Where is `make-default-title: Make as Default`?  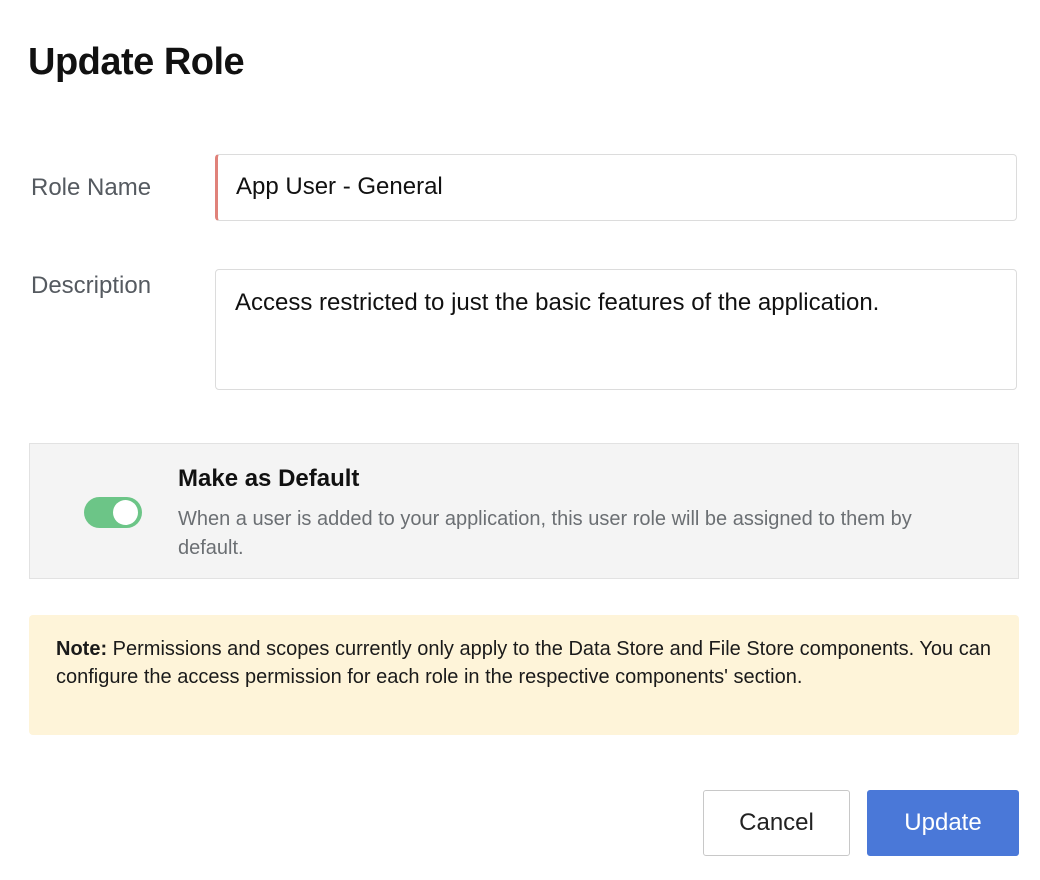 make-default-title: Make as Default is located at coordinates (269, 478).